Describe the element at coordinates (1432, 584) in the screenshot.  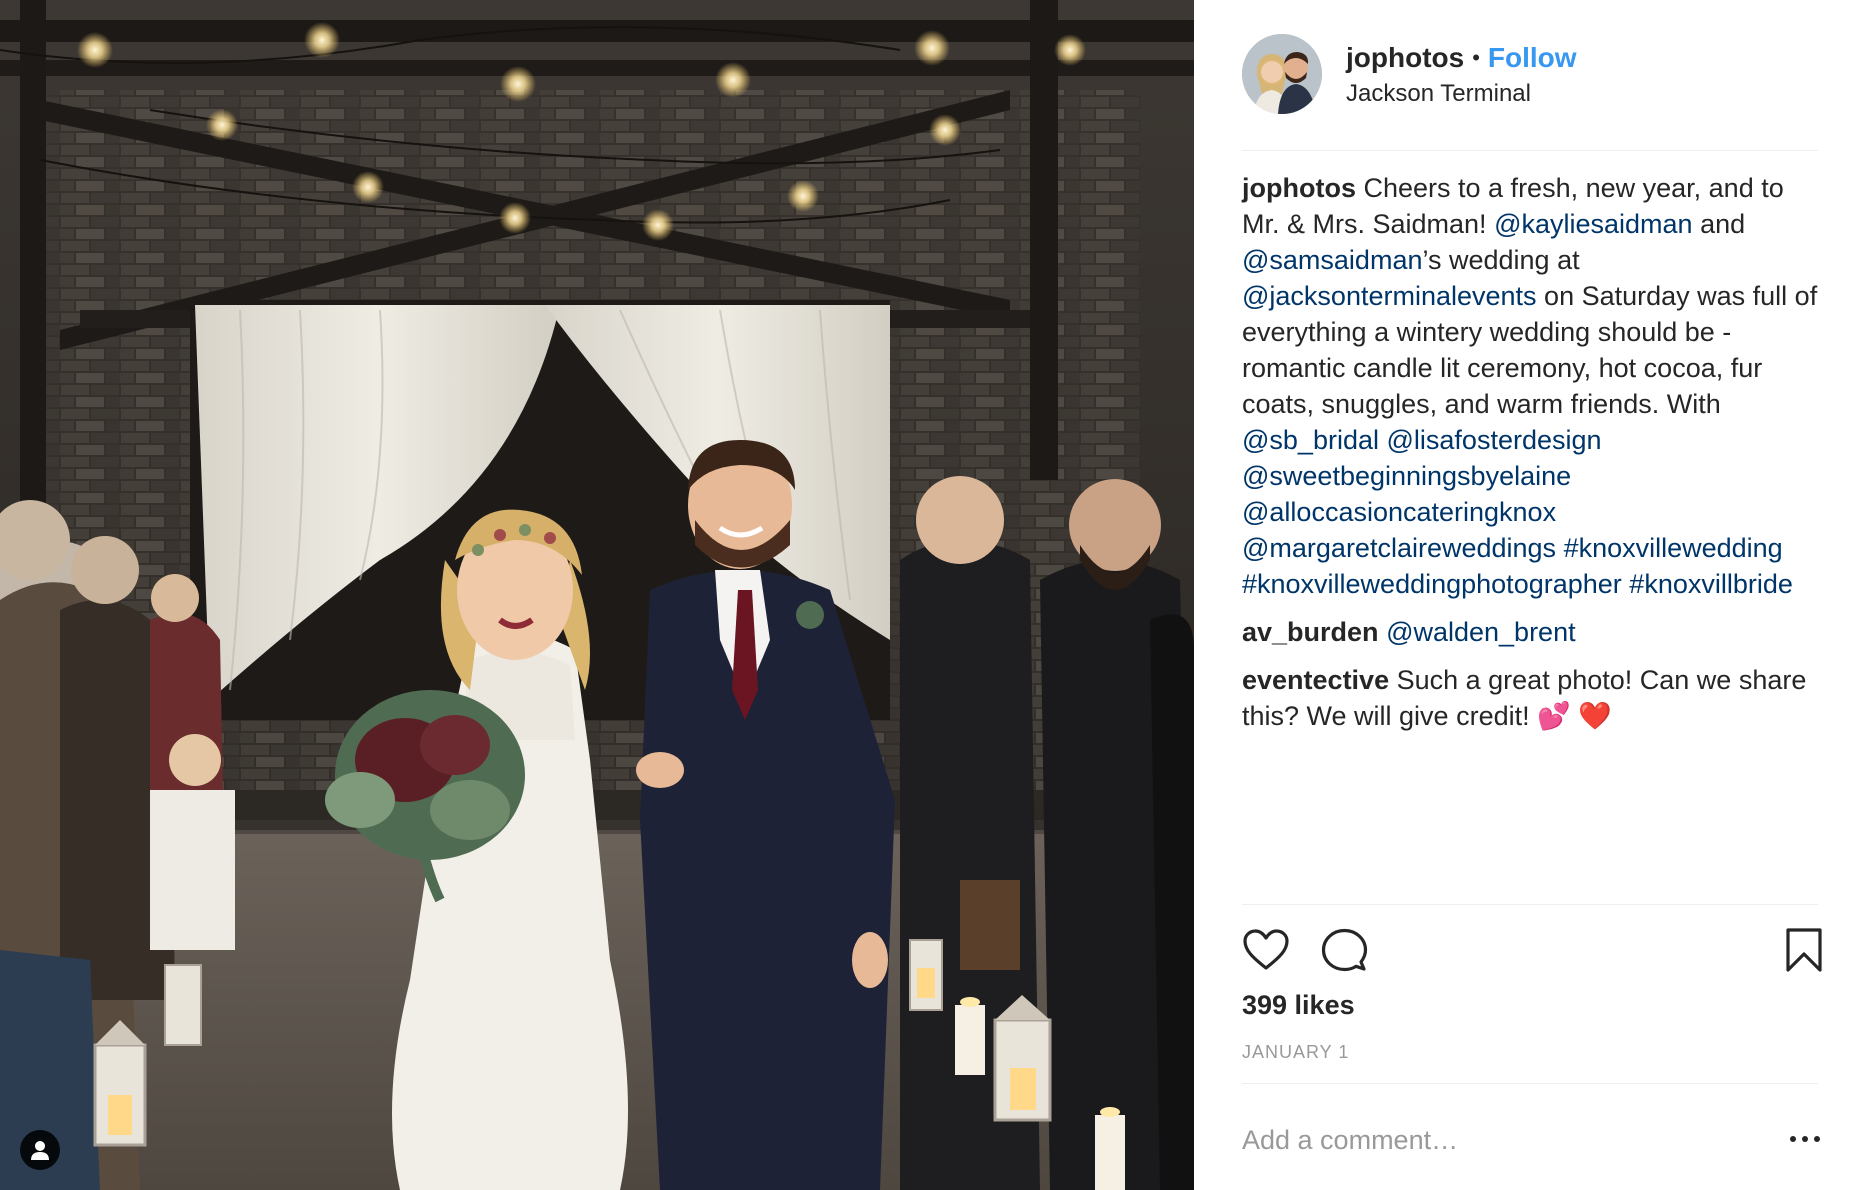
I see `hashtag-link: #knoxvilleweddingphotographer` at that location.